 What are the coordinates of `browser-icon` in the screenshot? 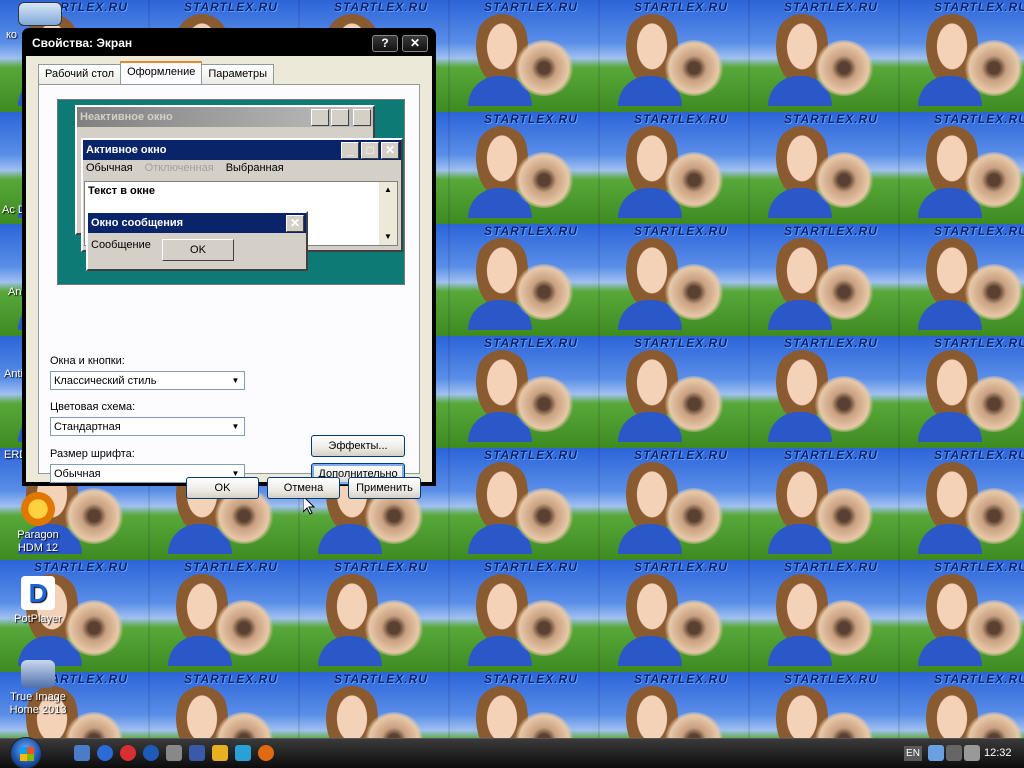 It's located at (105, 753).